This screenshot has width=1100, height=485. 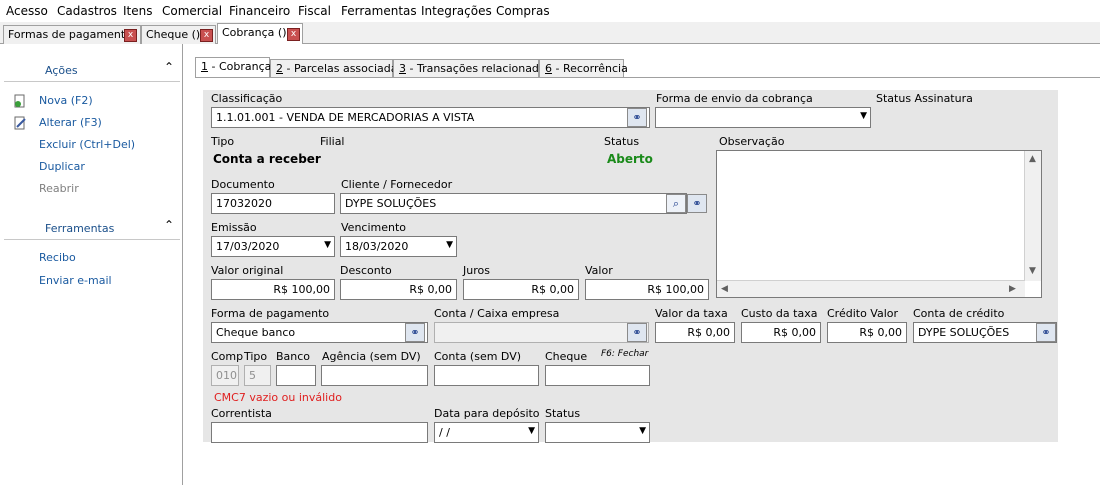 I want to click on doc-tab-label: Formas de pagamento, so click(x=70, y=34).